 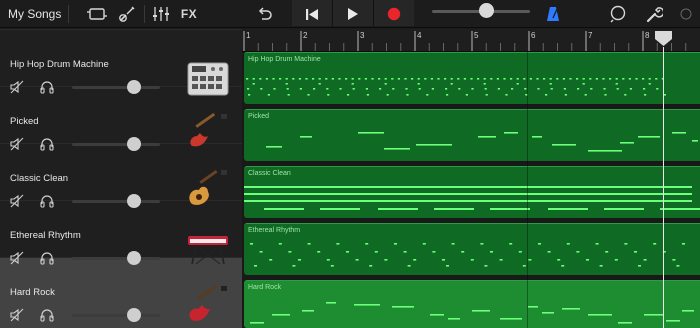 I want to click on playhead, so click(x=663, y=187).